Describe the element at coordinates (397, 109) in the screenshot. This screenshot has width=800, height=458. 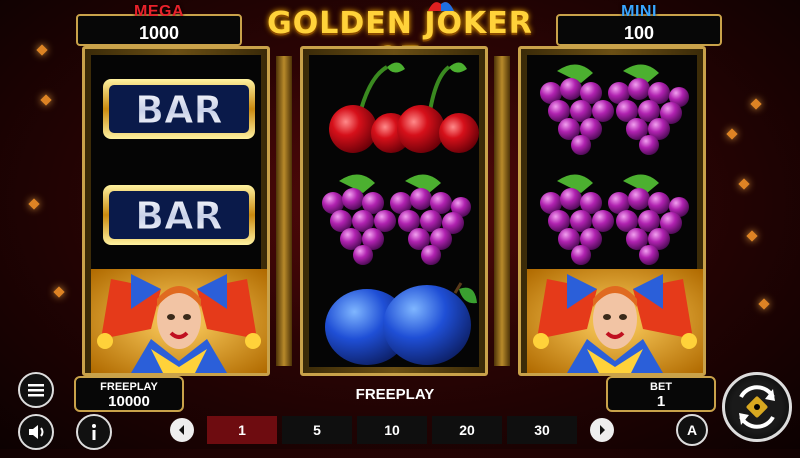
I see `cherries-symbol` at that location.